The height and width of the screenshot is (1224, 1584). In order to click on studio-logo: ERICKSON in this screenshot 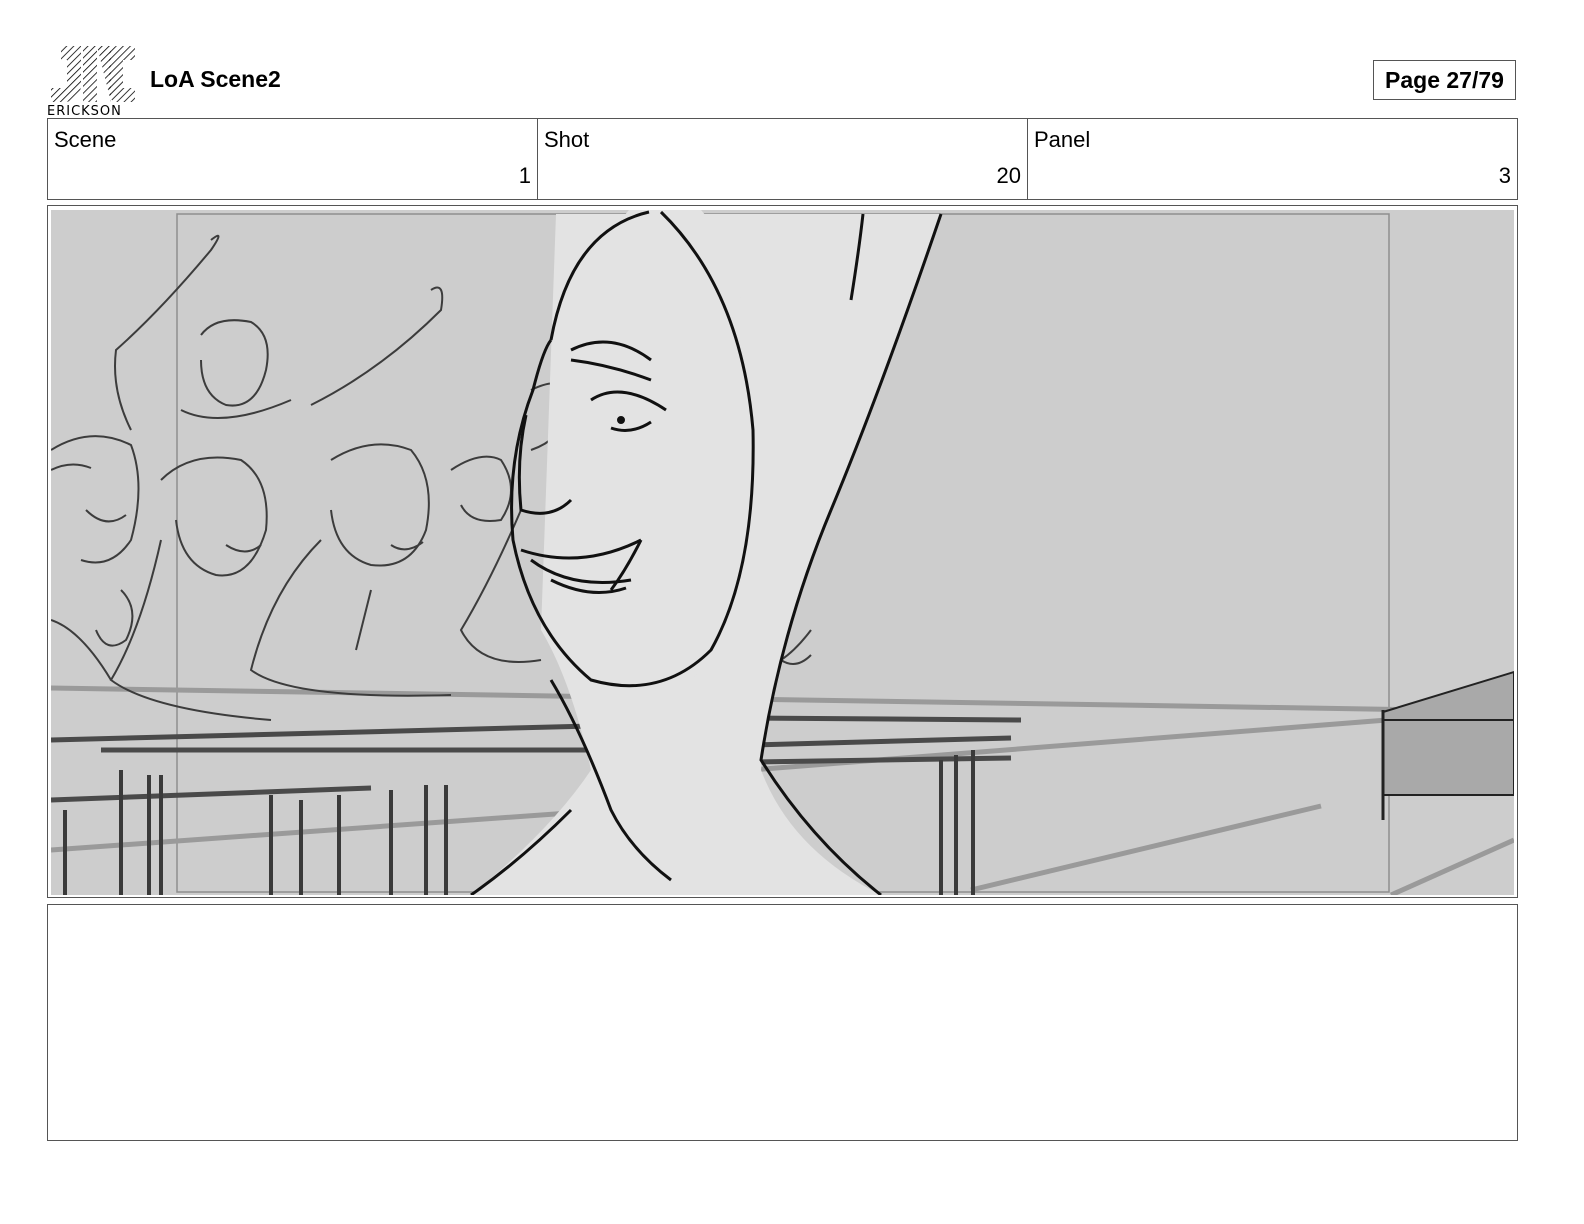, I will do `click(92, 81)`.